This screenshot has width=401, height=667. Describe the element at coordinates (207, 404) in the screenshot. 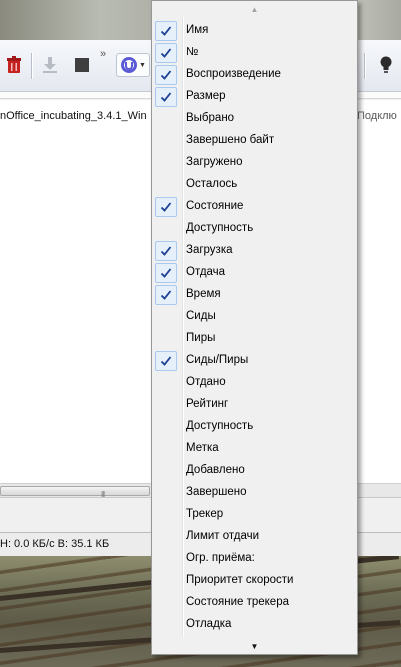

I see `menu-item-label: Рейтинг` at that location.